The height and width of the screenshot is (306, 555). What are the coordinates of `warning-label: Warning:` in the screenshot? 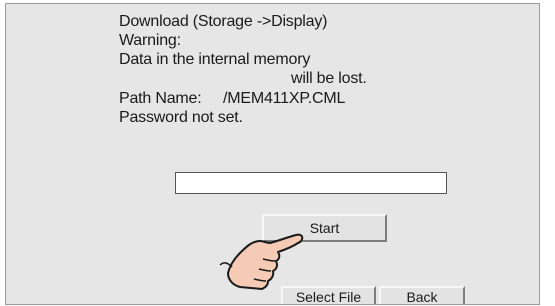 It's located at (150, 40).